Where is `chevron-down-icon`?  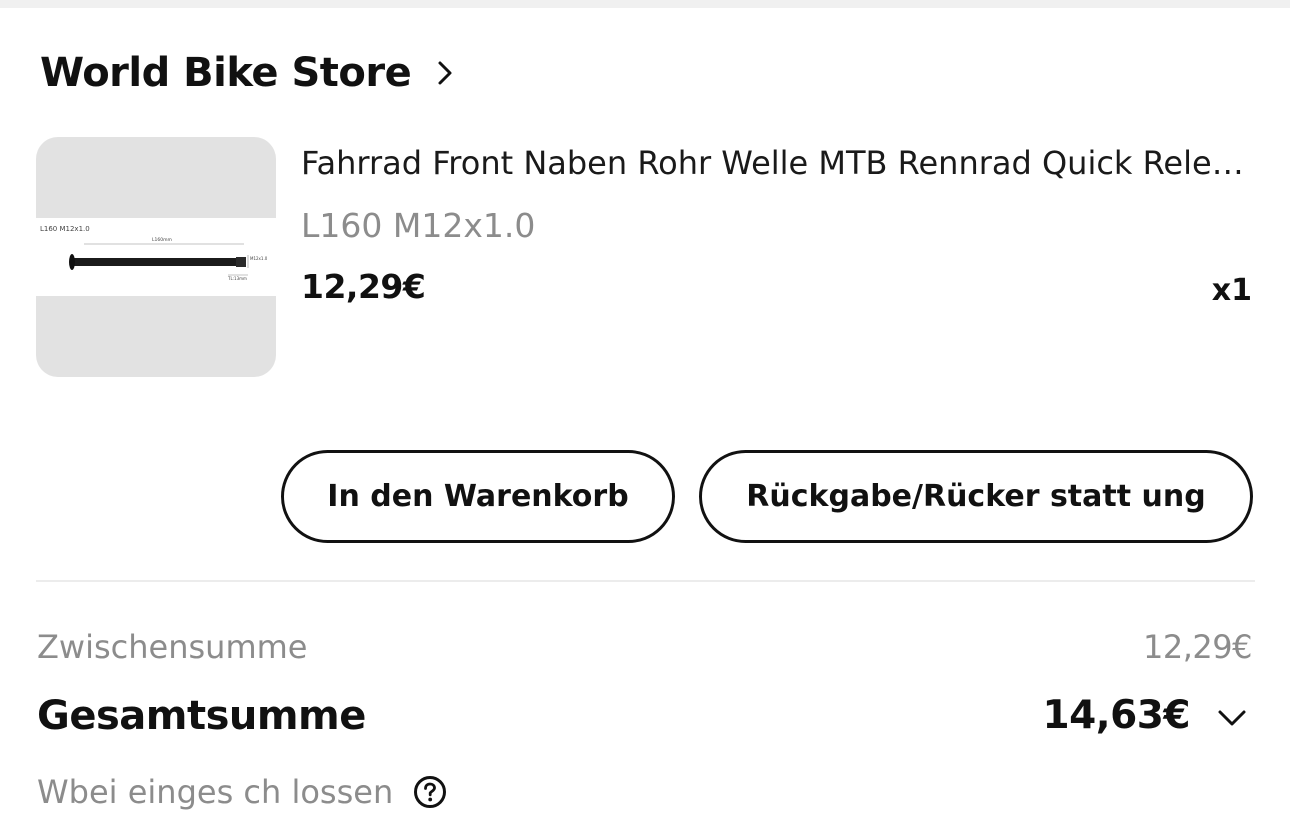
chevron-down-icon is located at coordinates (1232, 718).